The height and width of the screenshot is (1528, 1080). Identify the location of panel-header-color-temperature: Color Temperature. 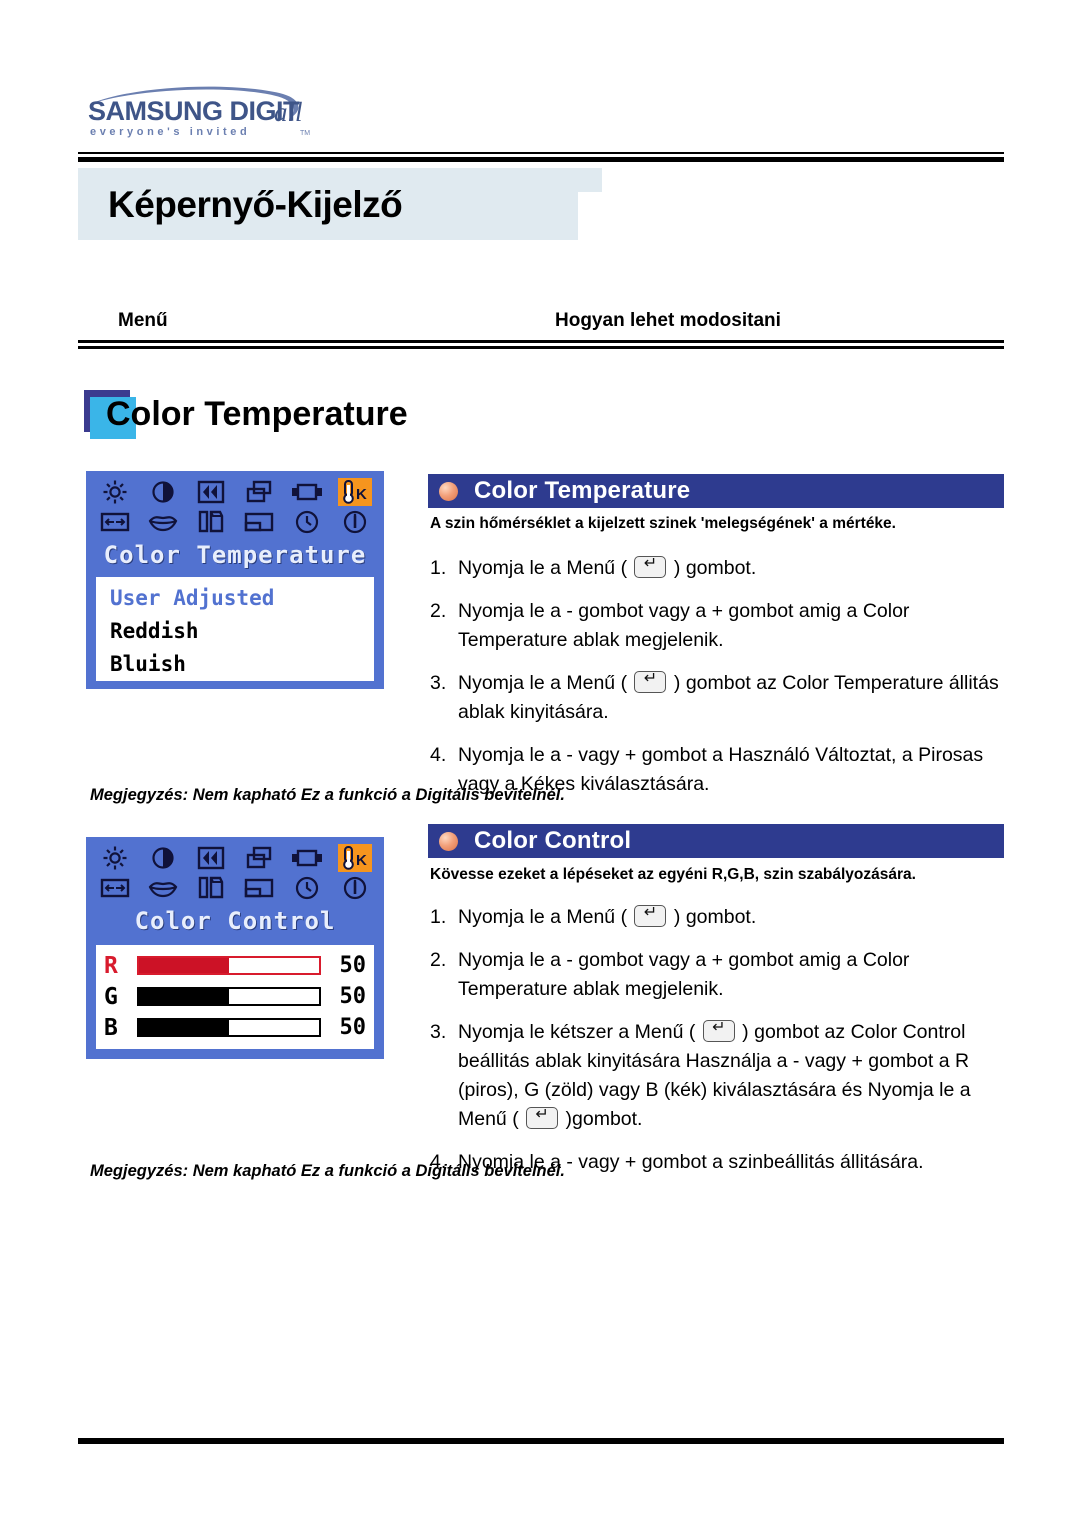
(716, 491).